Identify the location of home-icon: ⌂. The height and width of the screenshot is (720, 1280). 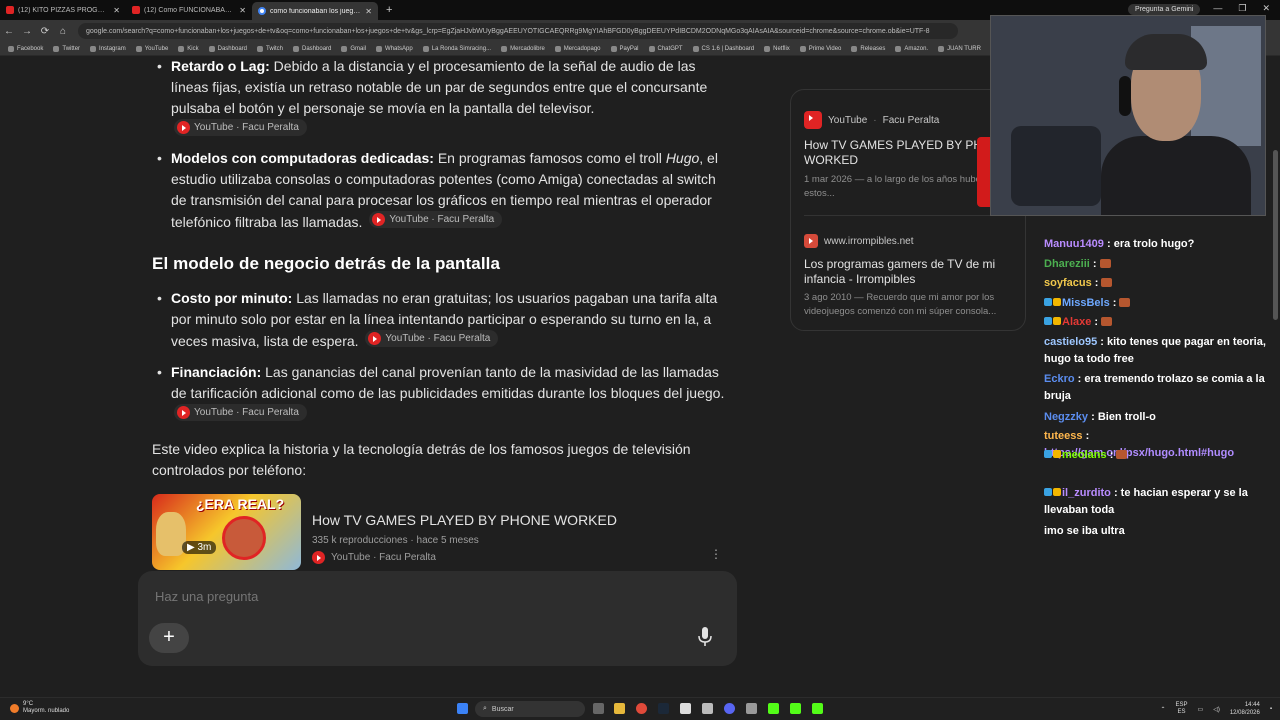
(63, 31).